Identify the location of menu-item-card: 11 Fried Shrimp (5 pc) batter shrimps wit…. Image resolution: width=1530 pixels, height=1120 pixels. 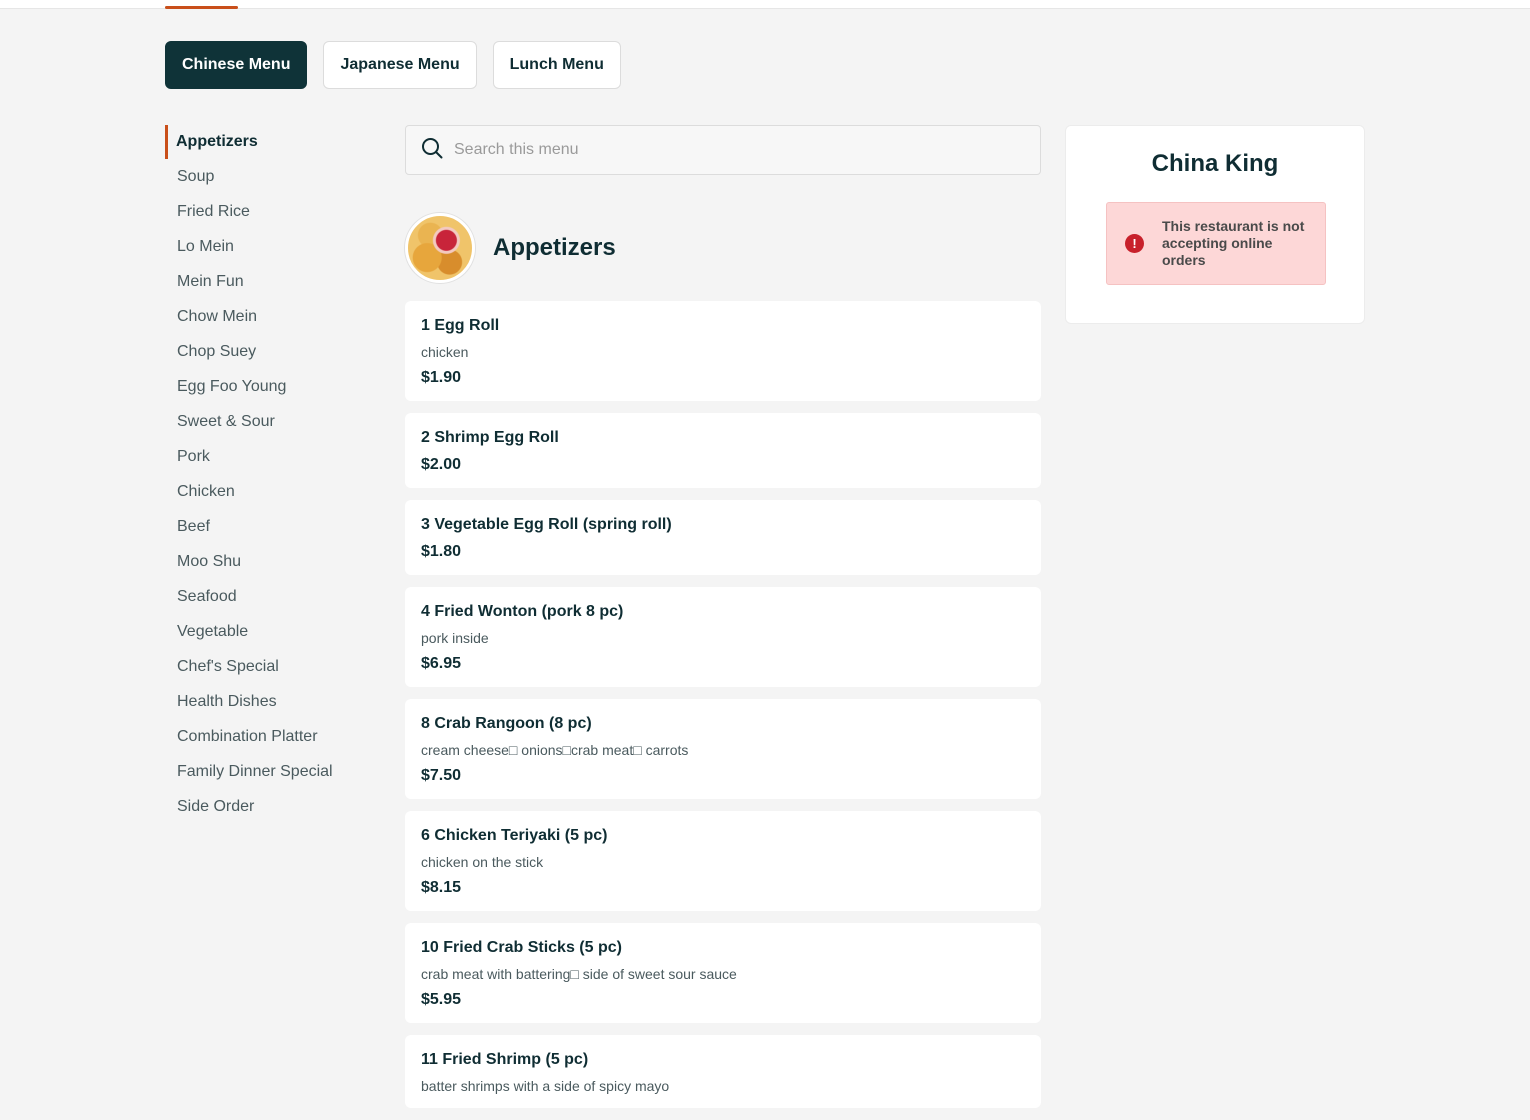
(723, 1071).